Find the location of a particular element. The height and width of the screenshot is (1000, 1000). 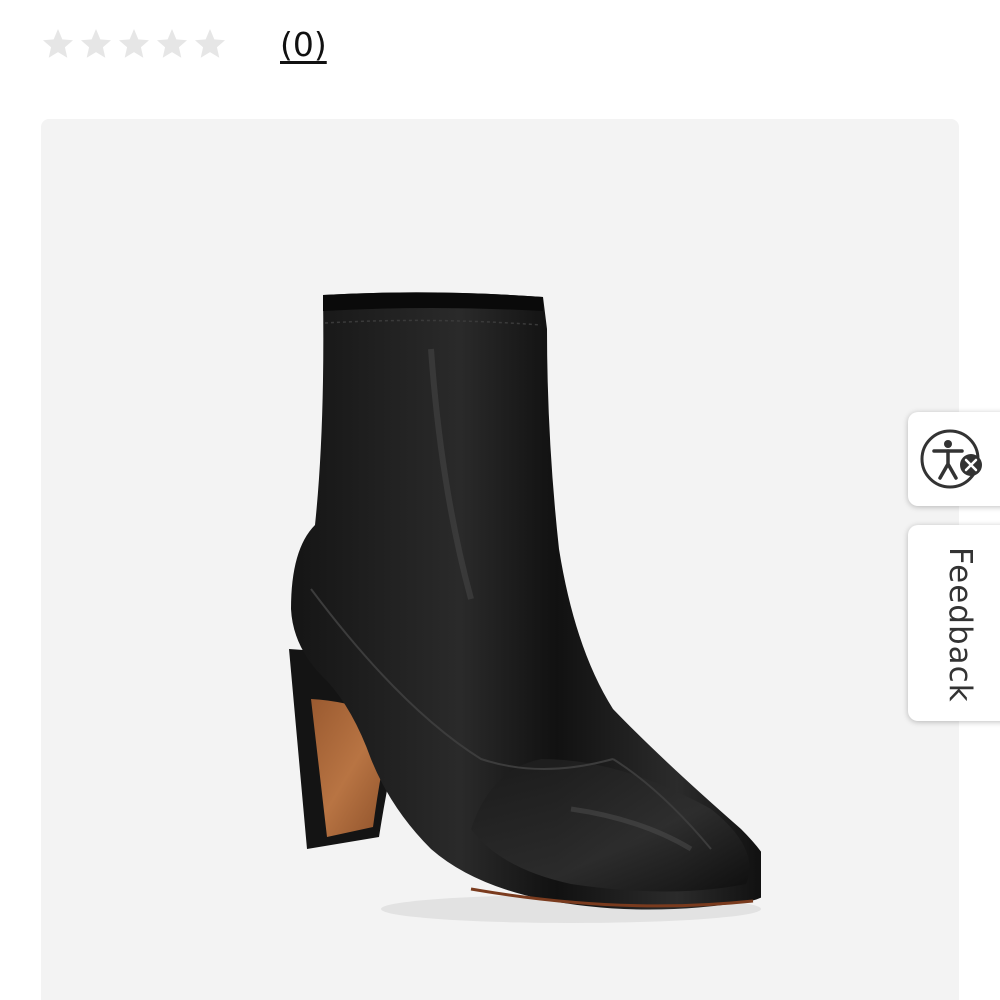

rating-row: (0) is located at coordinates (183, 44).